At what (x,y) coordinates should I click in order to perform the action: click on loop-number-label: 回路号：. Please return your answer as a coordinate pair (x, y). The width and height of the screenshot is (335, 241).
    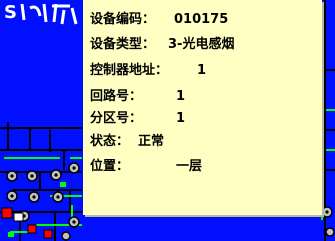
    Looking at the image, I should click on (116, 96).